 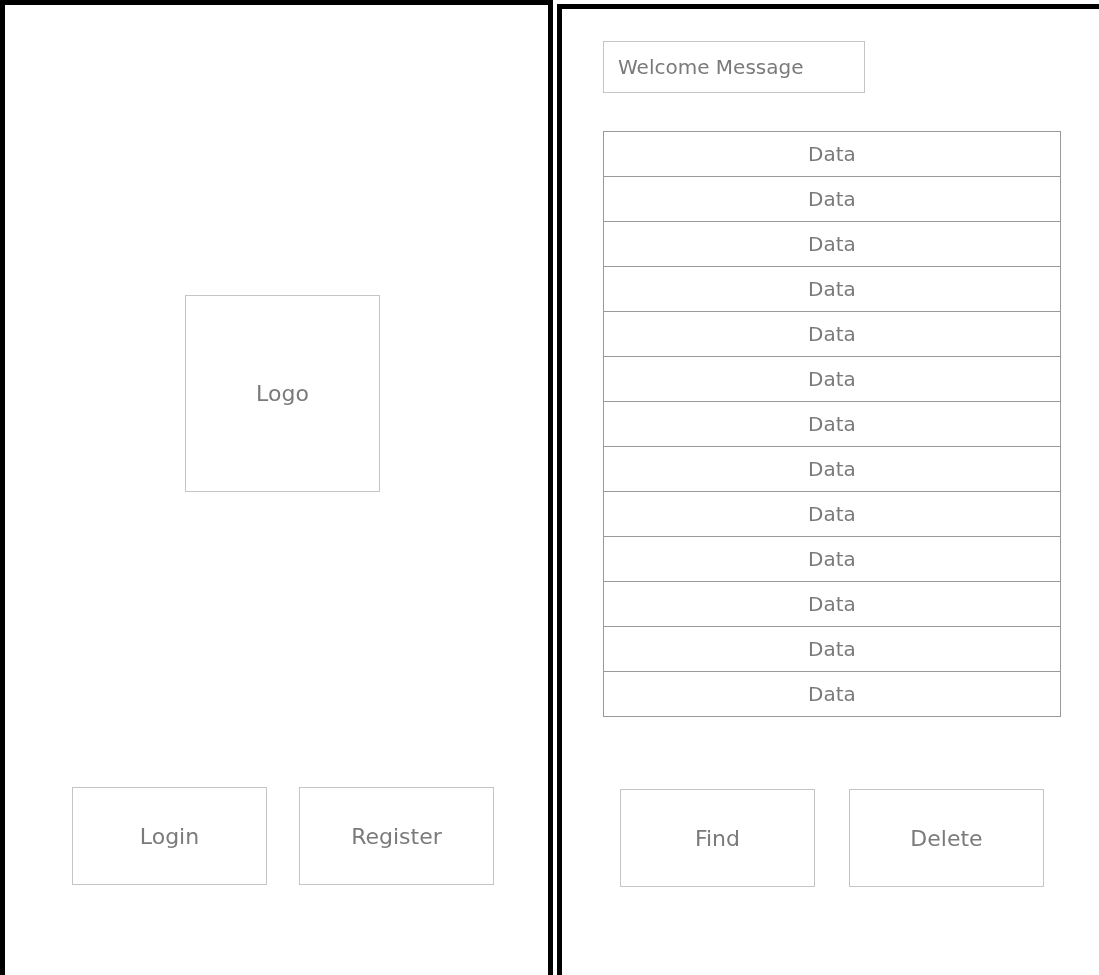 What do you see at coordinates (734, 67) in the screenshot?
I see `welcome-field: Welcome Message` at bounding box center [734, 67].